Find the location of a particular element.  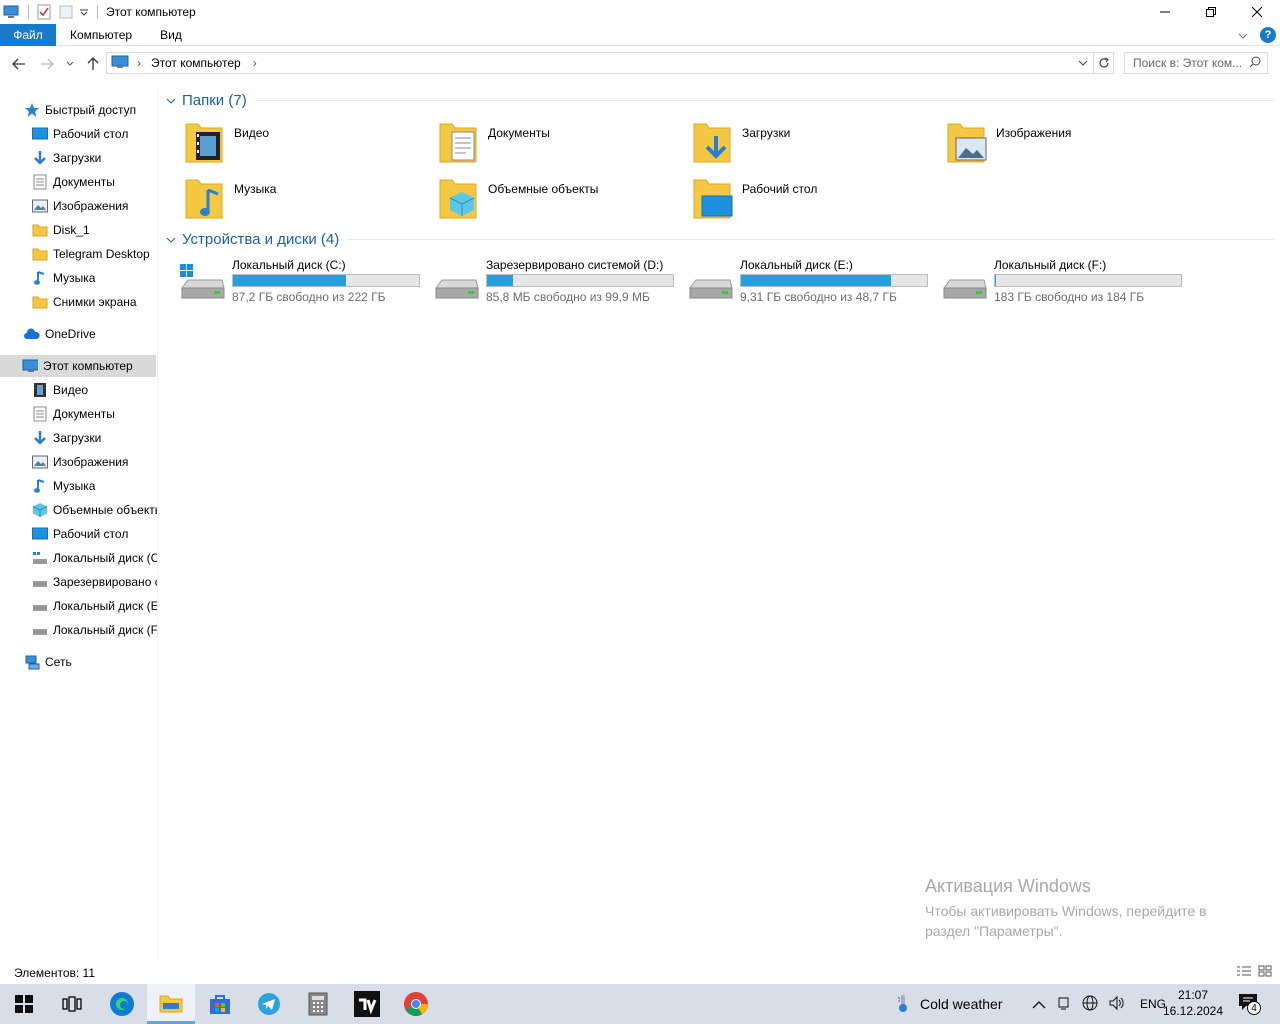

sidebar-item-drive-d: Зарезервировано системой (D:) is located at coordinates (94, 582).